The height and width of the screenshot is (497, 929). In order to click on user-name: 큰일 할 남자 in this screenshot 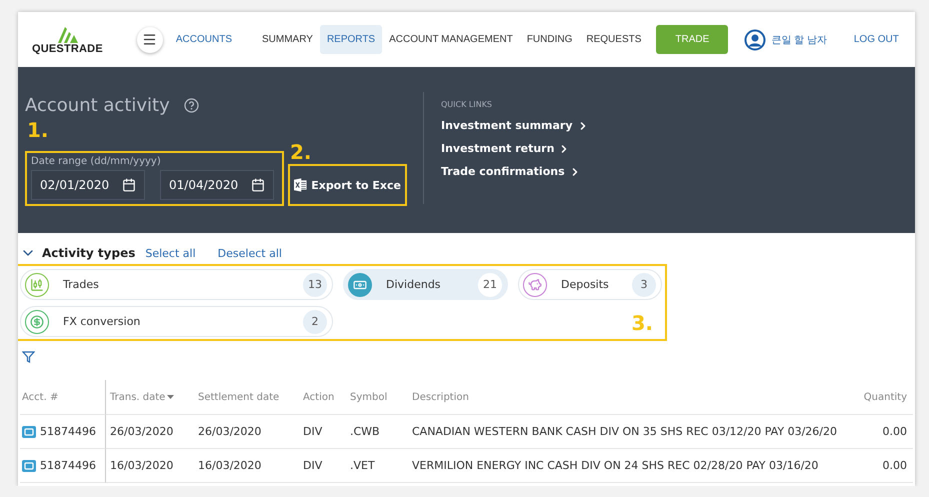, I will do `click(799, 39)`.